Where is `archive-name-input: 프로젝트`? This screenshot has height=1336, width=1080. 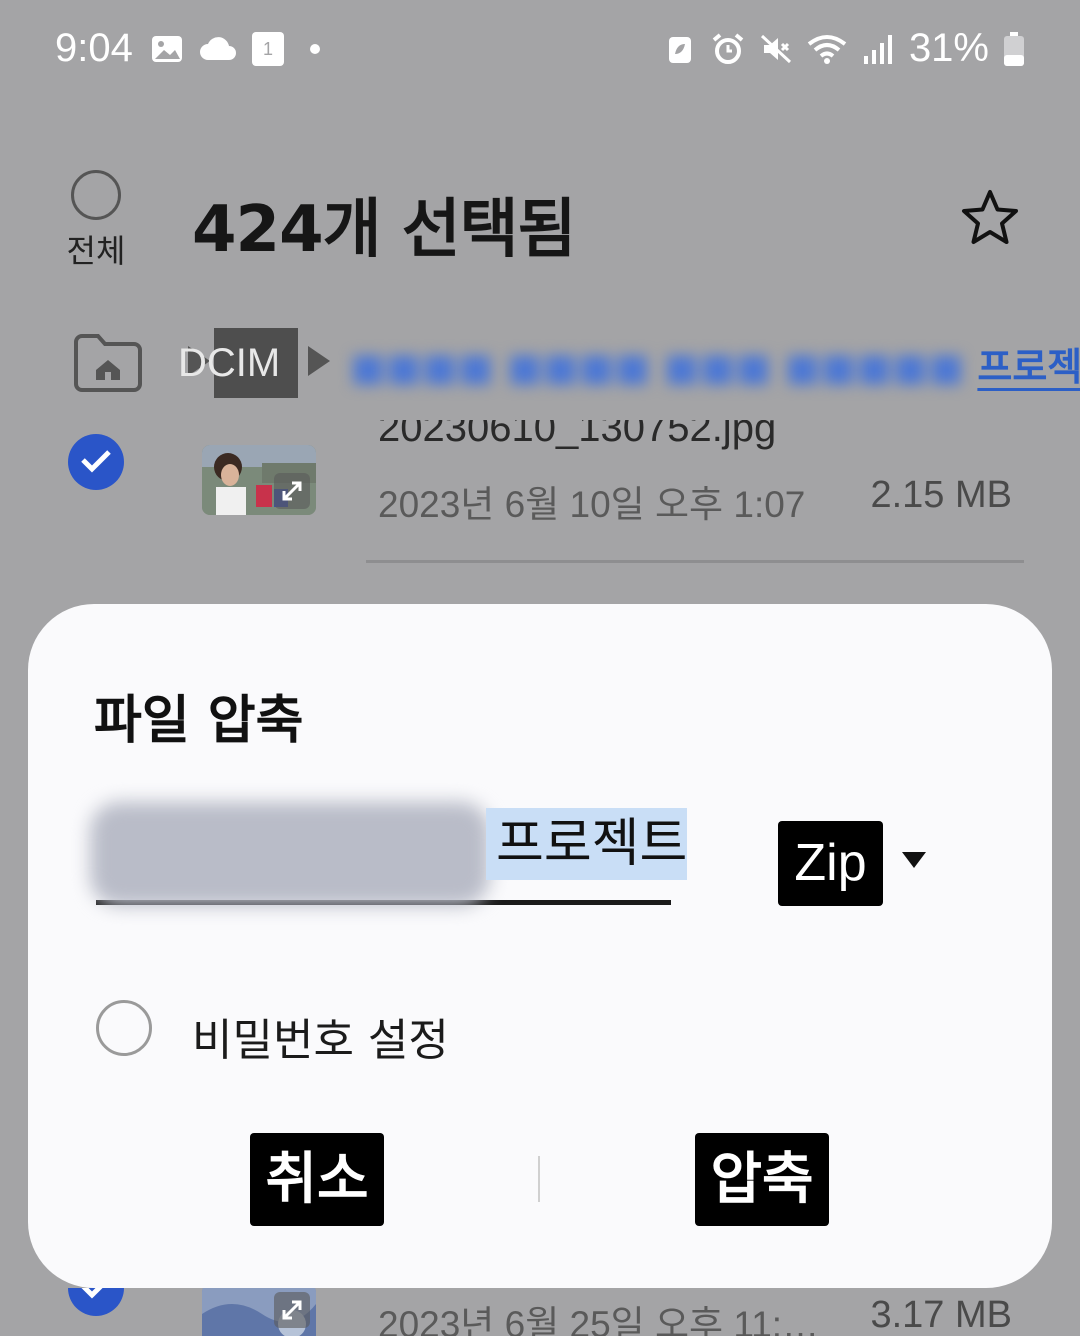 archive-name-input: 프로젝트 is located at coordinates (389, 854).